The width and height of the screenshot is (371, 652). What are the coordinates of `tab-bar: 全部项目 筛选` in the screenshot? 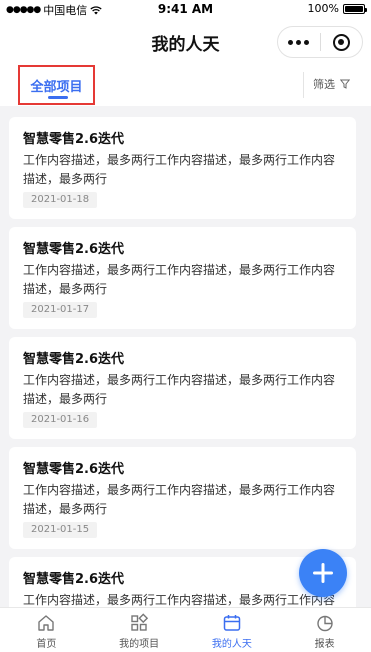 It's located at (185, 85).